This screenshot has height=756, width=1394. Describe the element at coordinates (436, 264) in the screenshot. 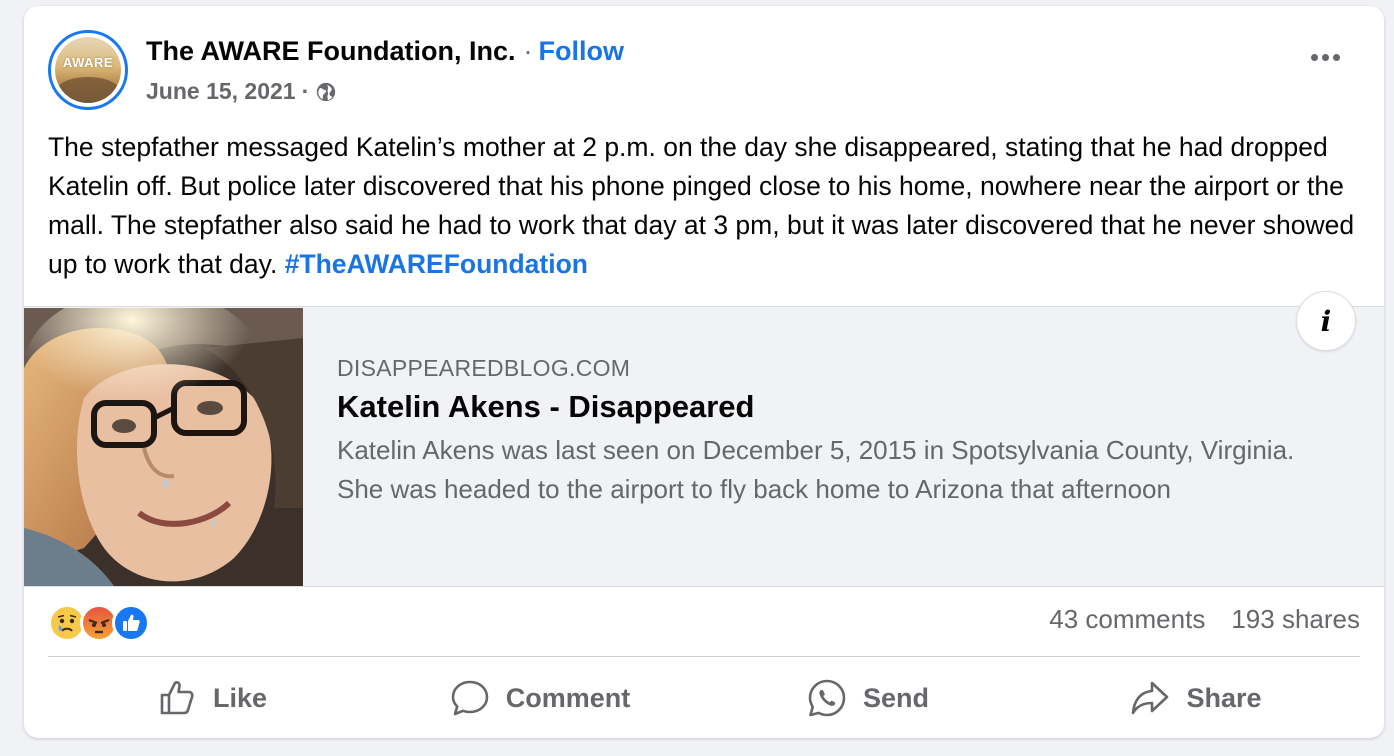

I see `hashtag-link: #TheAWAREFoundation` at that location.